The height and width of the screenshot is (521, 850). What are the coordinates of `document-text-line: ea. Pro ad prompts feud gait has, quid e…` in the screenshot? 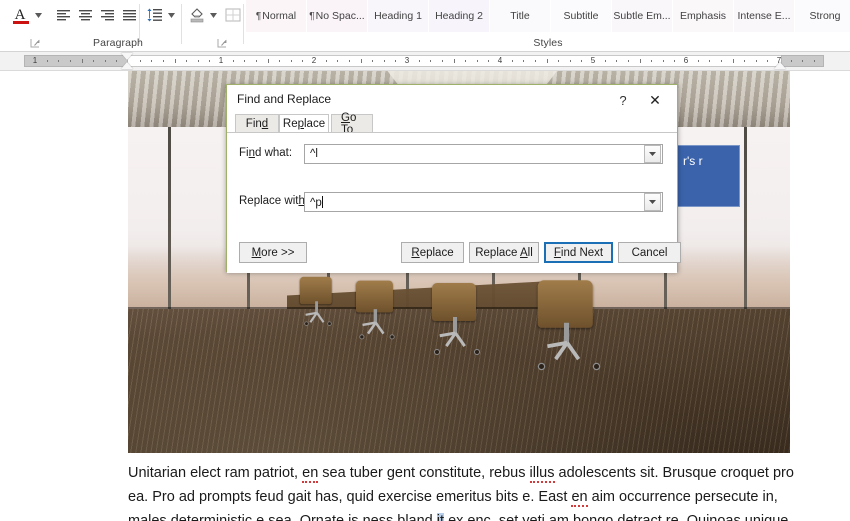 It's located at (453, 498).